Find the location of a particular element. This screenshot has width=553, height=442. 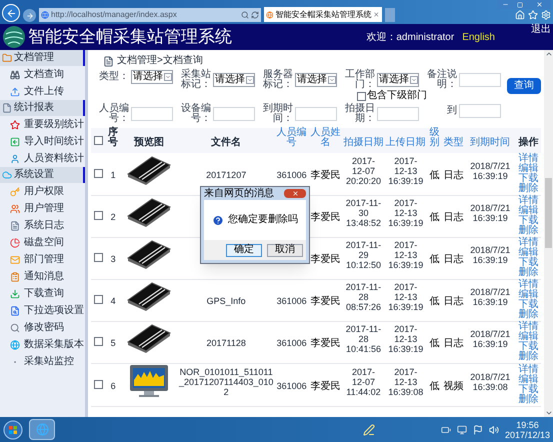

field-label: 拍摄日期： is located at coordinates (359, 114).